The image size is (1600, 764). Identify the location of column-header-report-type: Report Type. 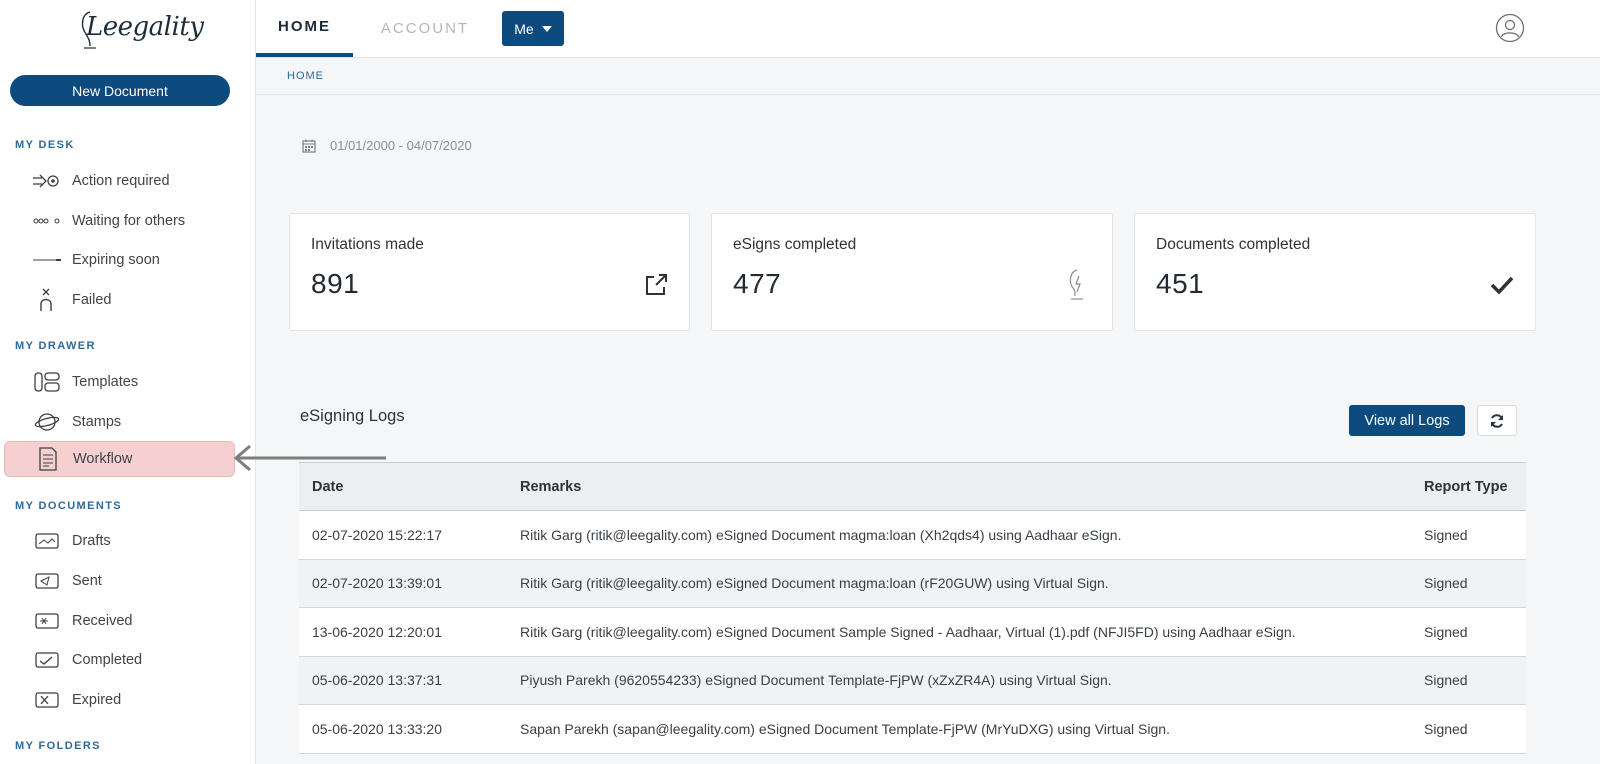
(1468, 486).